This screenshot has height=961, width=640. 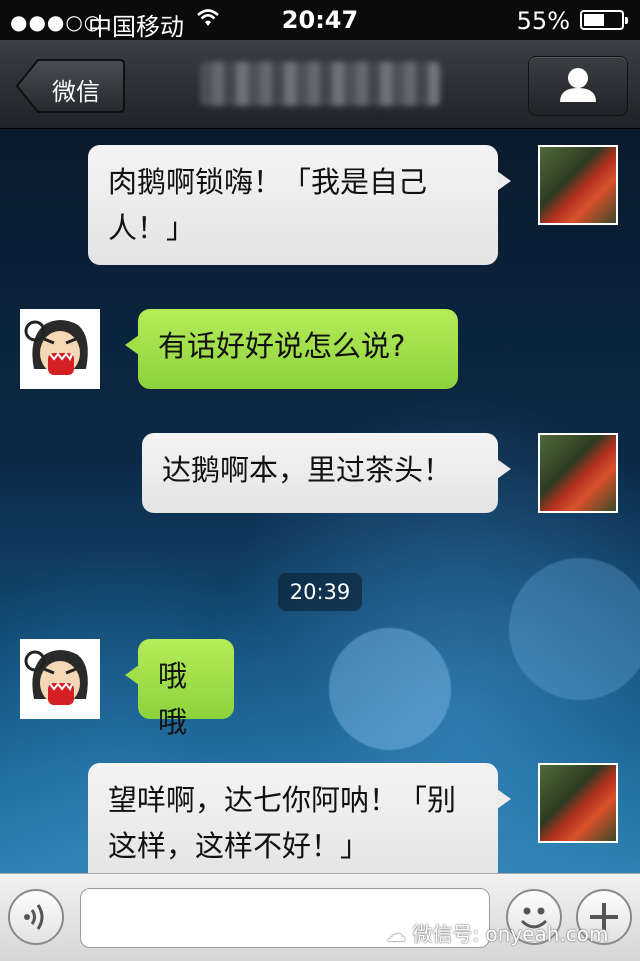 I want to click on person-icon, so click(x=578, y=85).